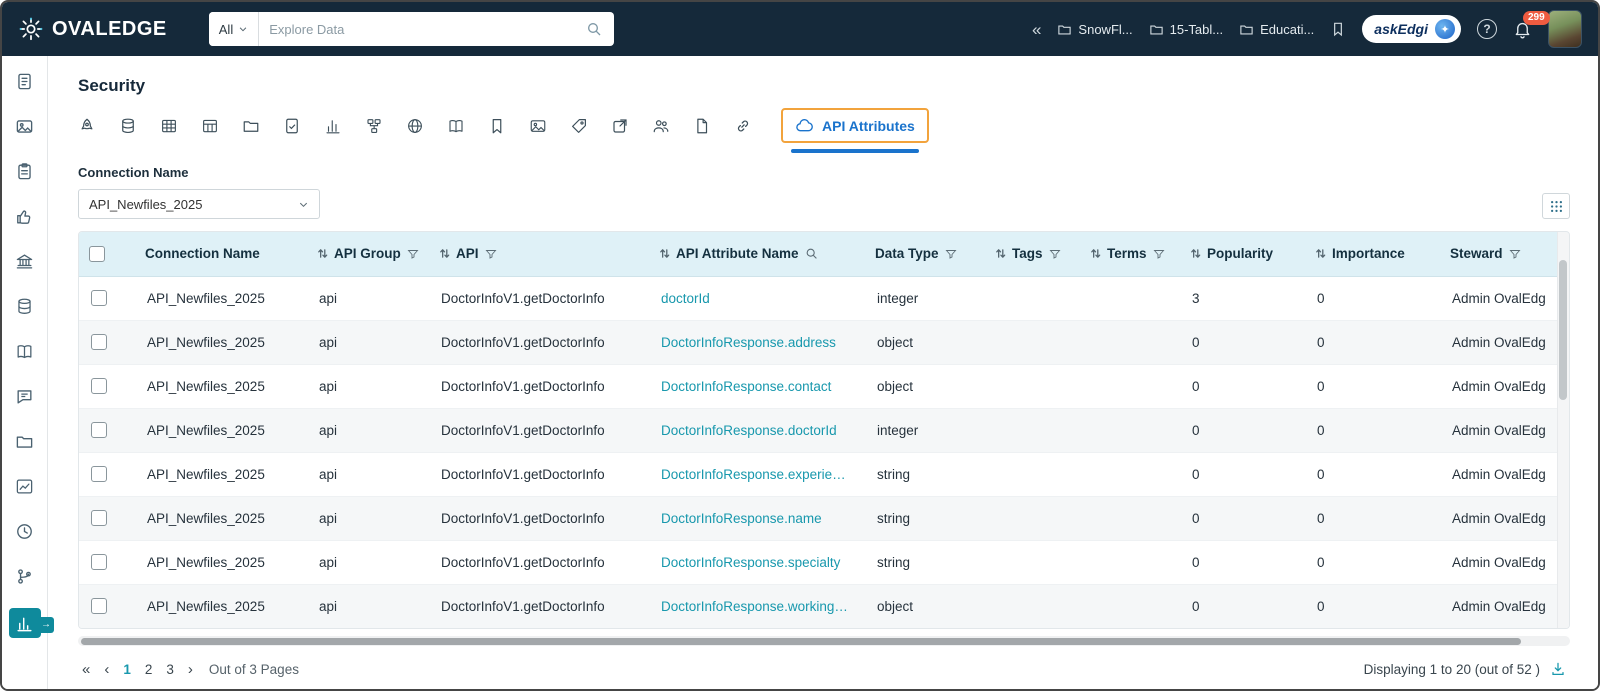 This screenshot has height=691, width=1600. I want to click on horizontal-scrollbar, so click(824, 641).